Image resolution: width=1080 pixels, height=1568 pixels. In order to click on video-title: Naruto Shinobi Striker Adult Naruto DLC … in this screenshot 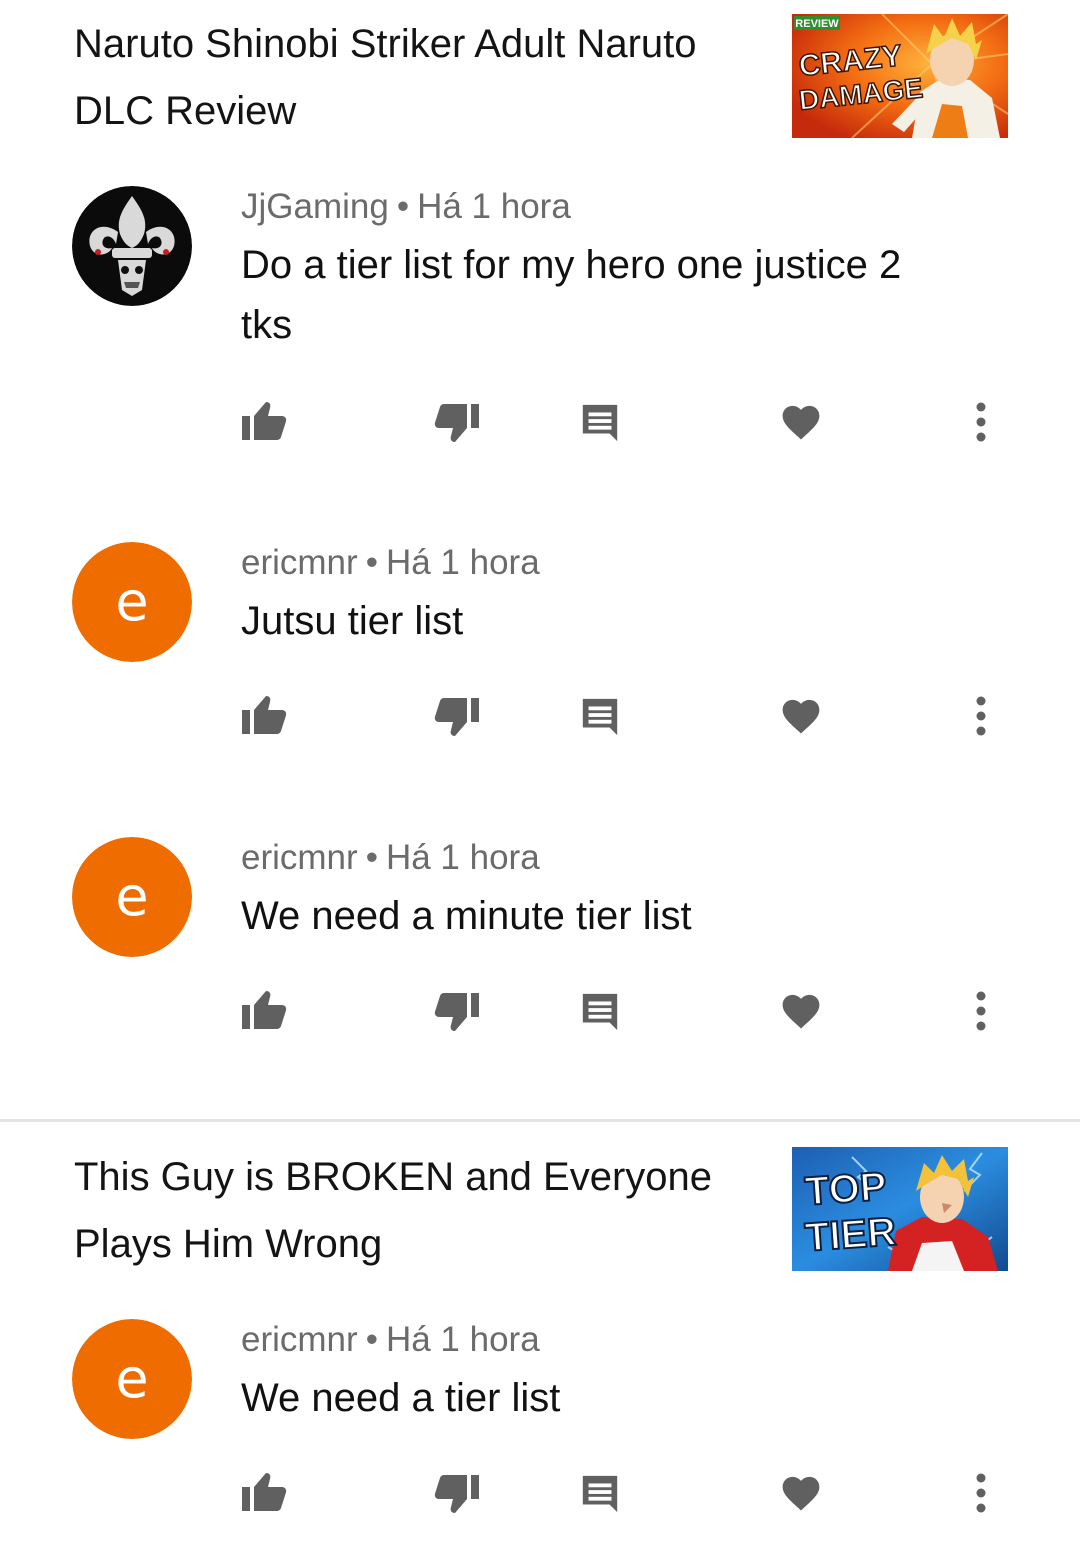, I will do `click(419, 78)`.